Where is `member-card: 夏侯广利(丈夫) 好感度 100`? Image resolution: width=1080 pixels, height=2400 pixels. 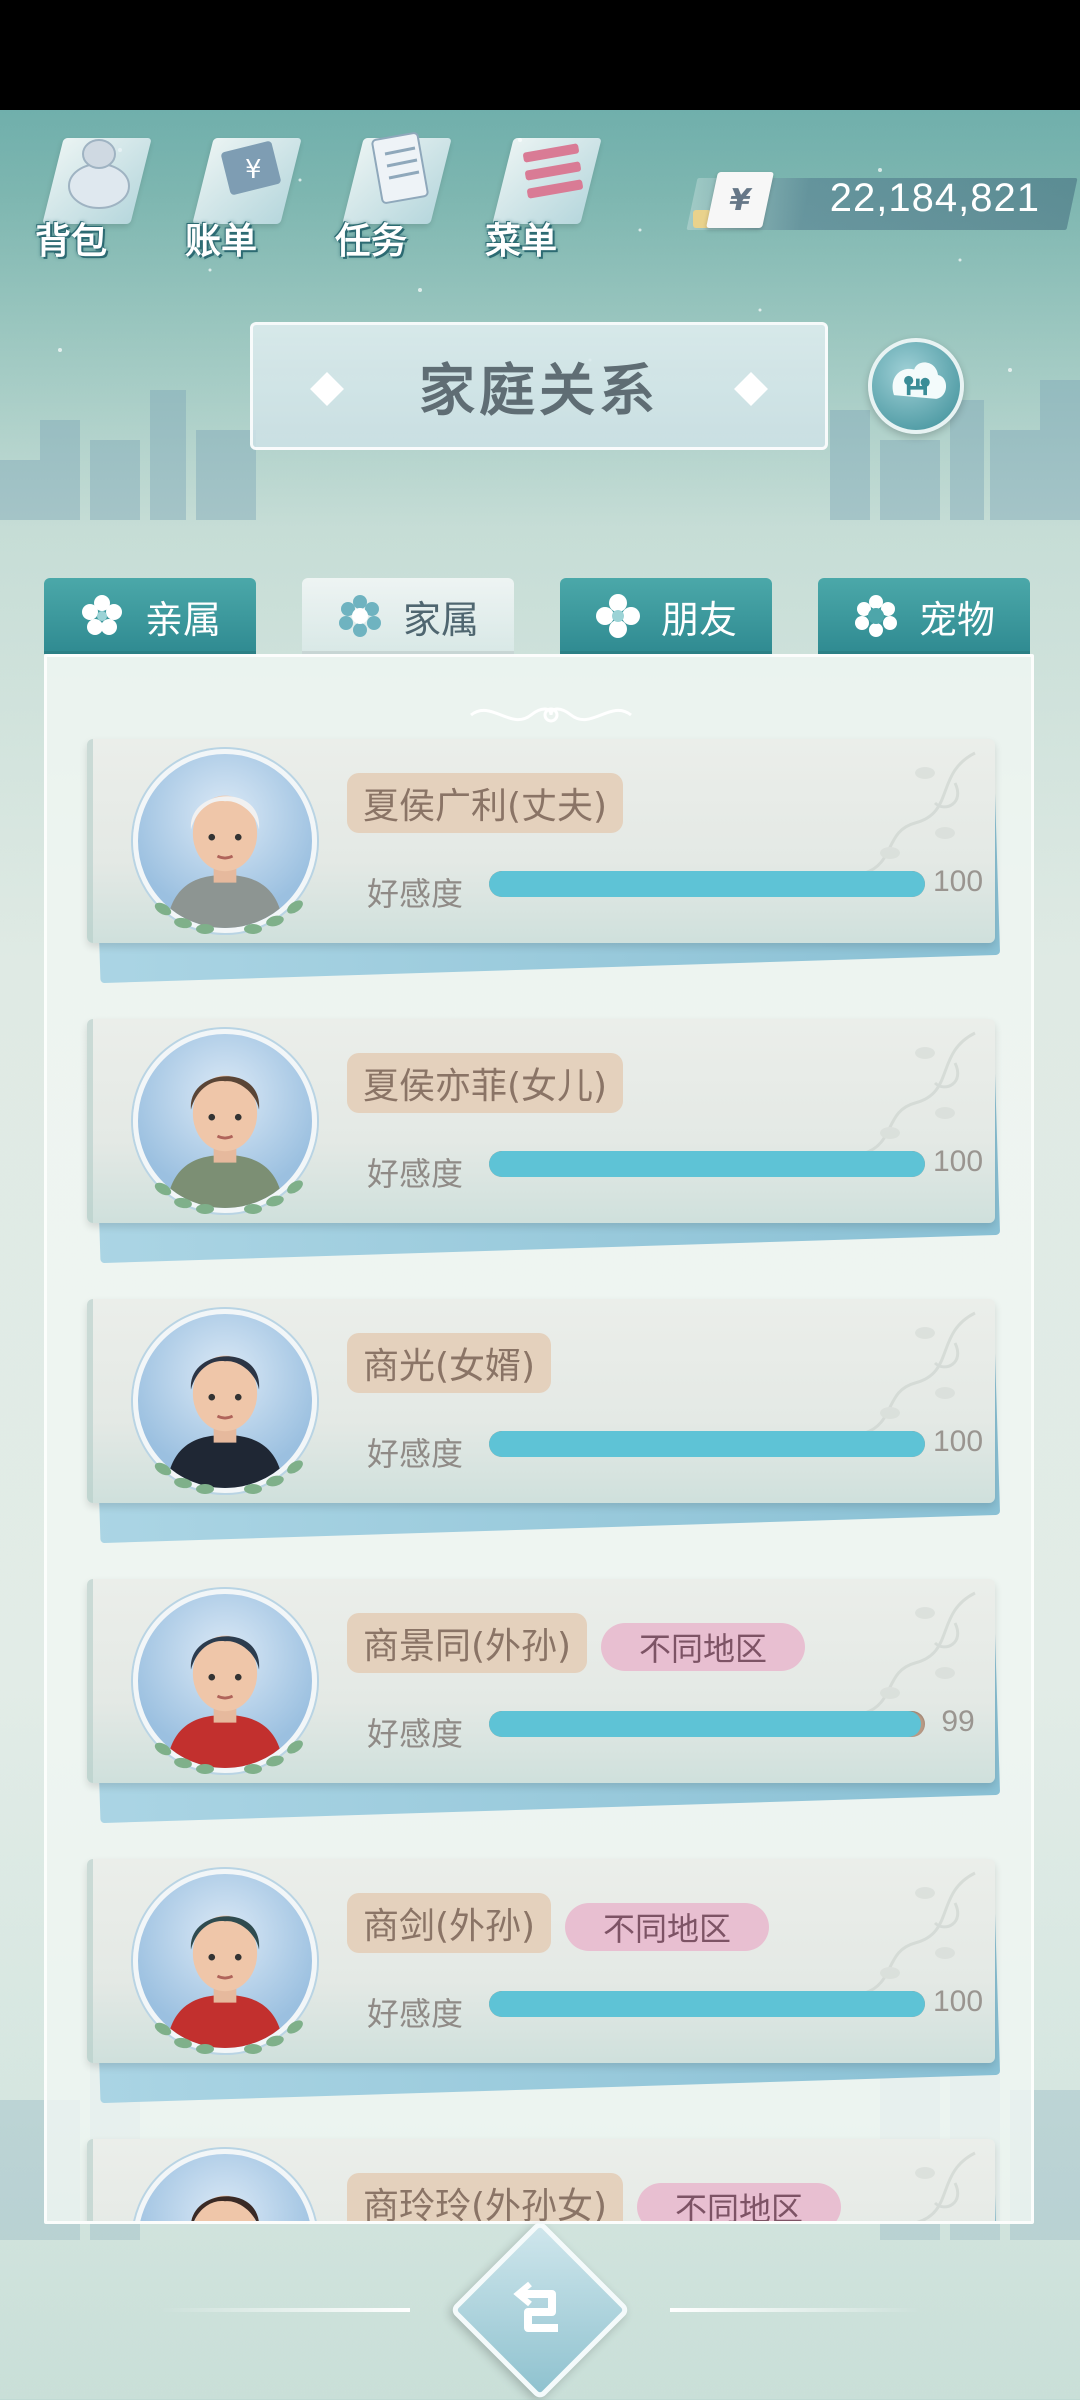
member-card: 夏侯广利(丈夫) 好感度 100 is located at coordinates (544, 861).